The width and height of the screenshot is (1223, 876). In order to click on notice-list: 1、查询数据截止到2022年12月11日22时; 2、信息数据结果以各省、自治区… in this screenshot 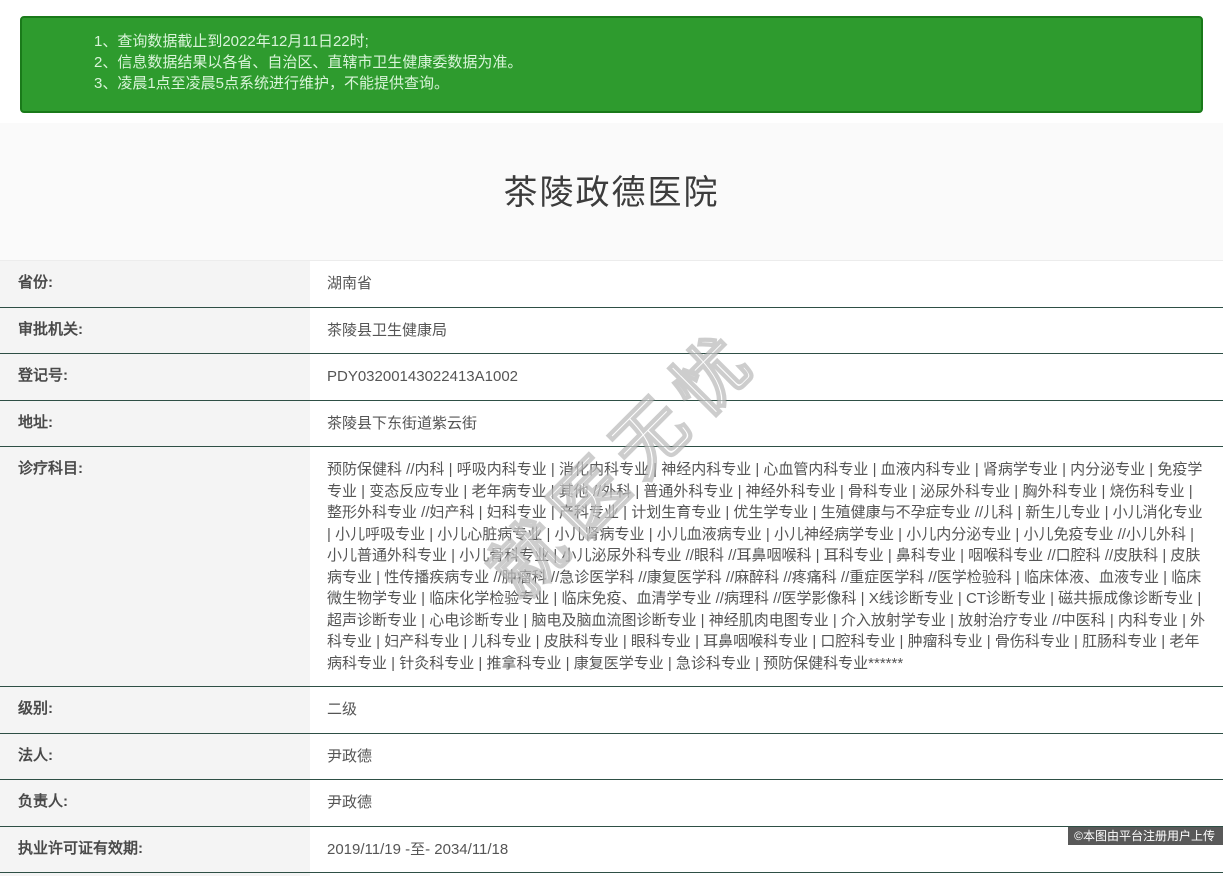, I will do `click(637, 62)`.